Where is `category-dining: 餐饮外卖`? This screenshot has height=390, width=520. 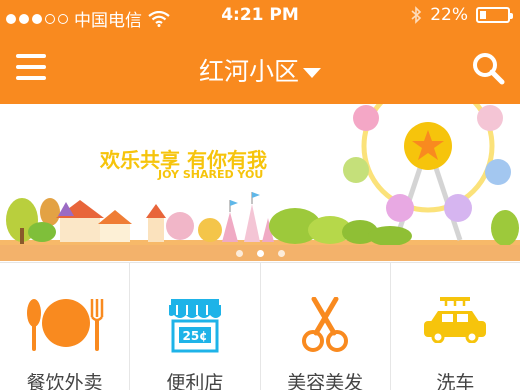 category-dining: 餐饮外卖 is located at coordinates (65, 326).